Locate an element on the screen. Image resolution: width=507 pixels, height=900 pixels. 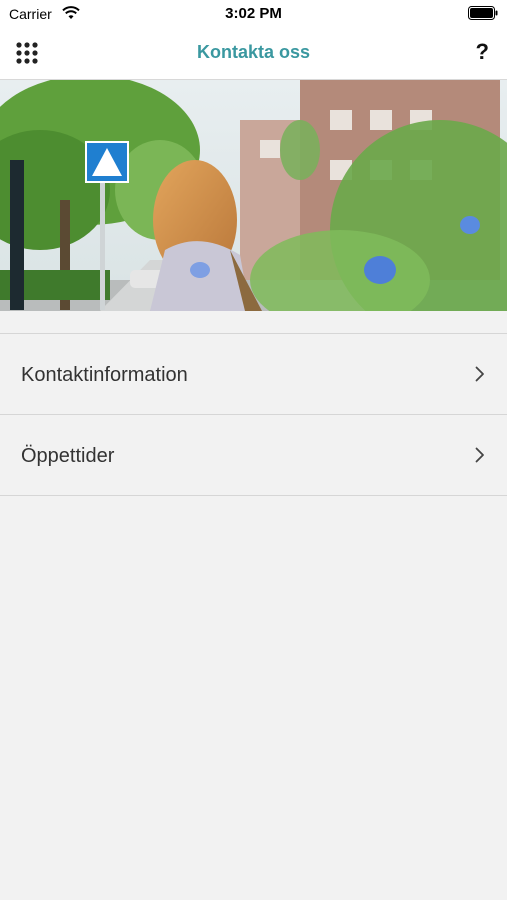
help-icon: ? is located at coordinates (482, 52).